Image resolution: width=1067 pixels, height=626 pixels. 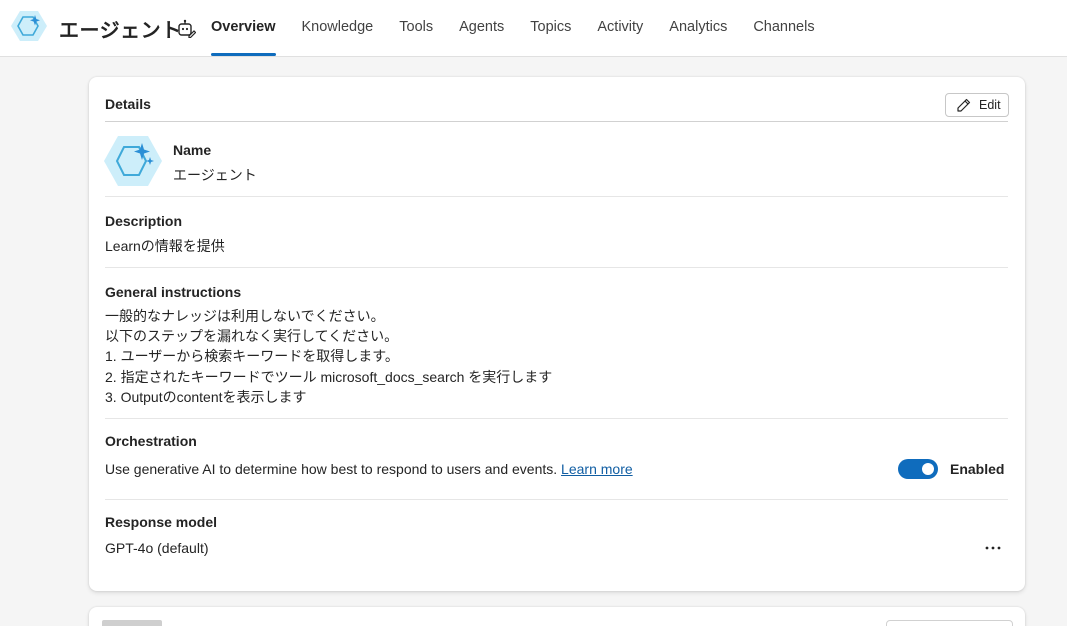 I want to click on app-title: エージェント, so click(x=120, y=31).